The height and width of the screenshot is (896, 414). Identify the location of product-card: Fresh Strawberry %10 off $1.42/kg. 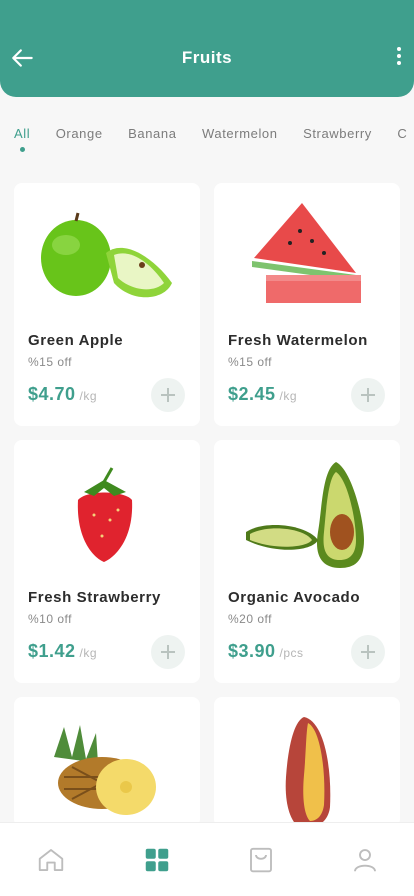
(107, 561).